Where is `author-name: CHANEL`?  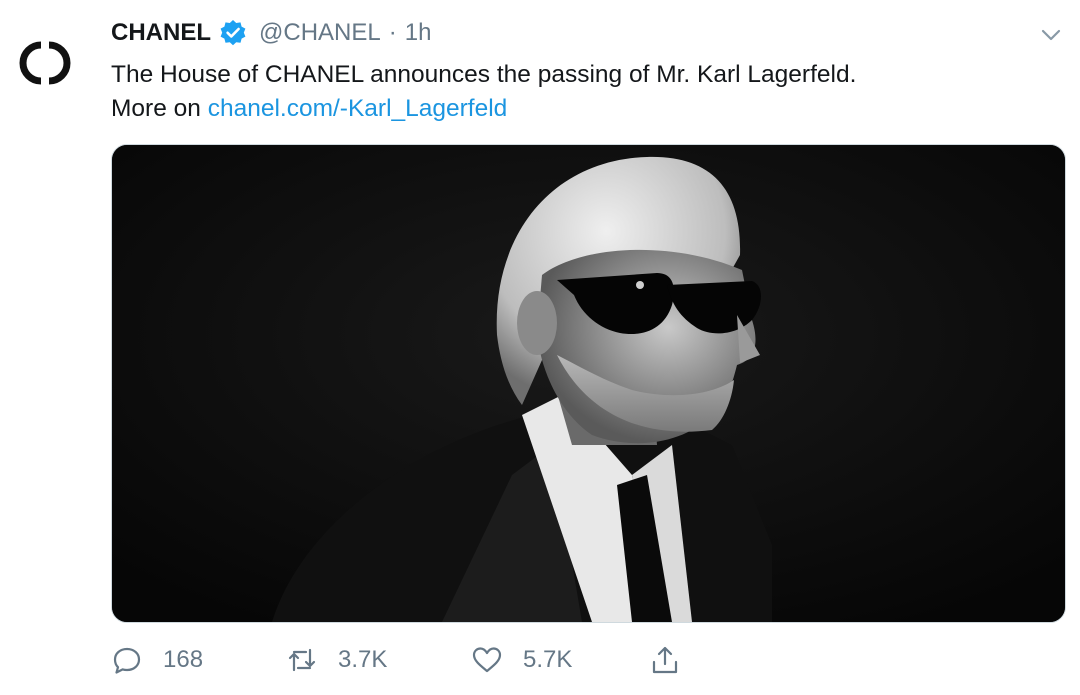 author-name: CHANEL is located at coordinates (161, 33).